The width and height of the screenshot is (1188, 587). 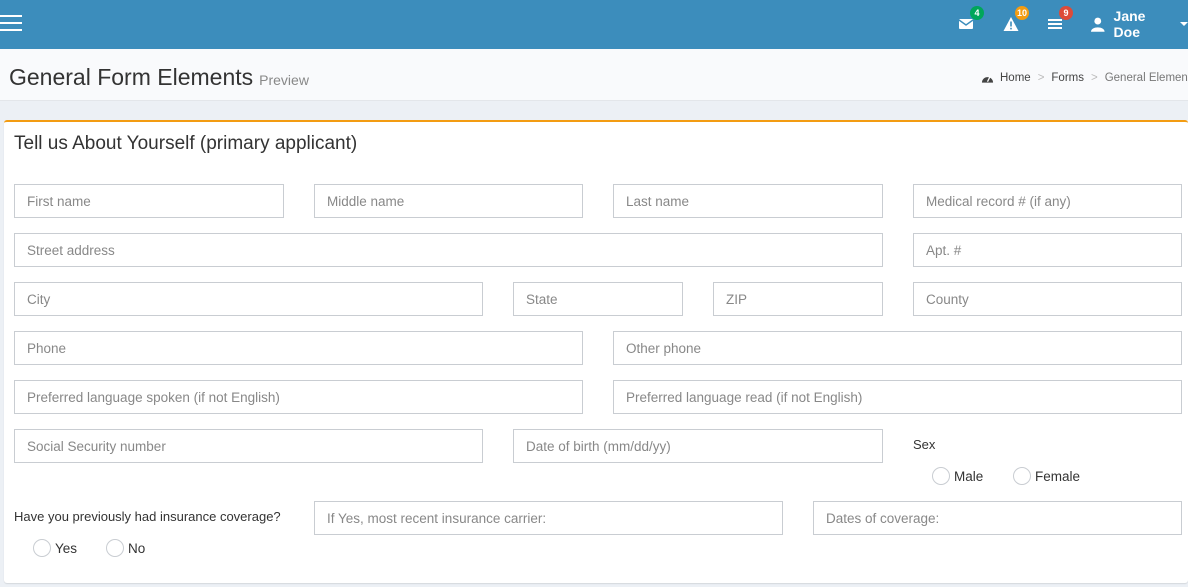 What do you see at coordinates (987, 79) in the screenshot?
I see `dashboard-icon` at bounding box center [987, 79].